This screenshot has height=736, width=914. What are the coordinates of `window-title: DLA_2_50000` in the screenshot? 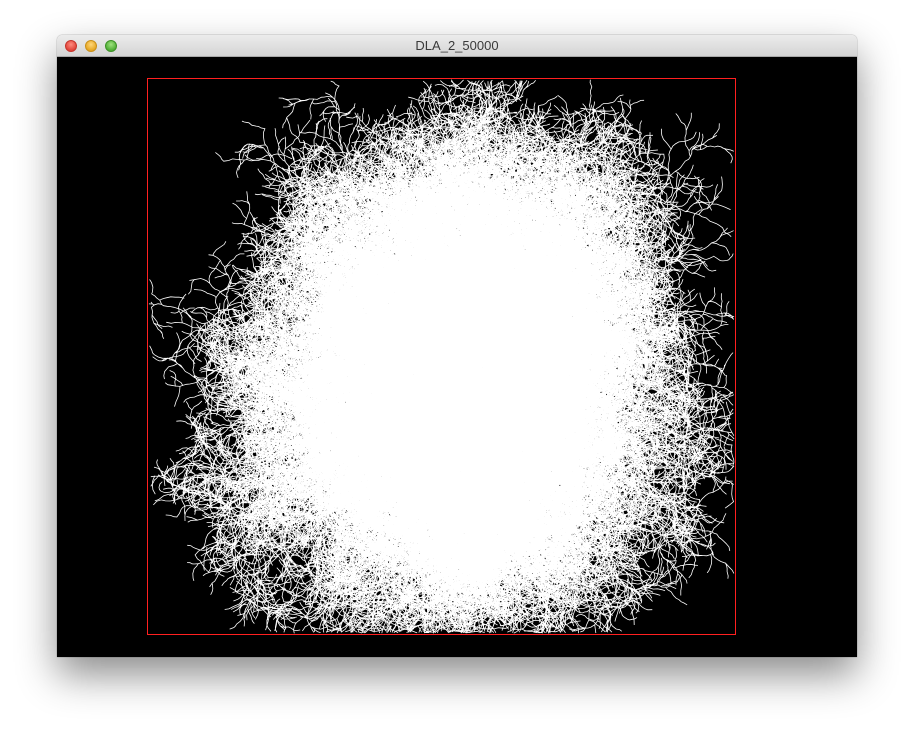 It's located at (457, 45).